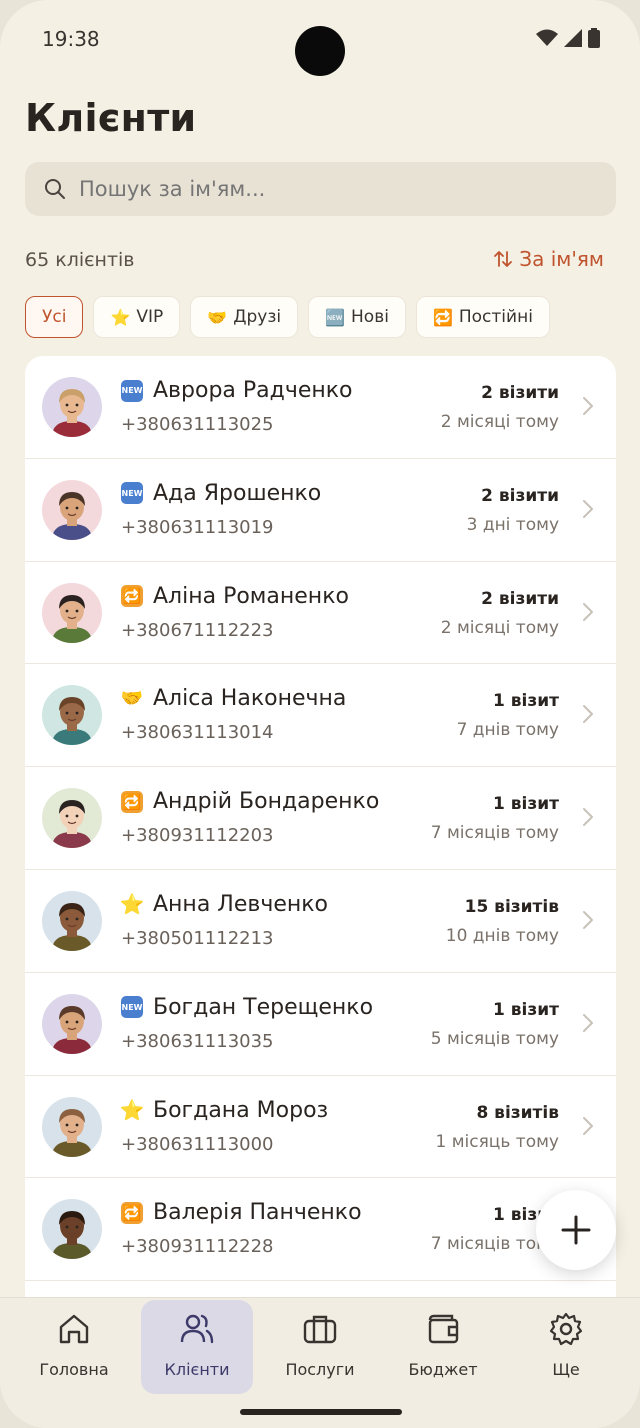 Image resolution: width=640 pixels, height=1428 pixels. What do you see at coordinates (74, 1347) in the screenshot?
I see `nav-home: Головна` at bounding box center [74, 1347].